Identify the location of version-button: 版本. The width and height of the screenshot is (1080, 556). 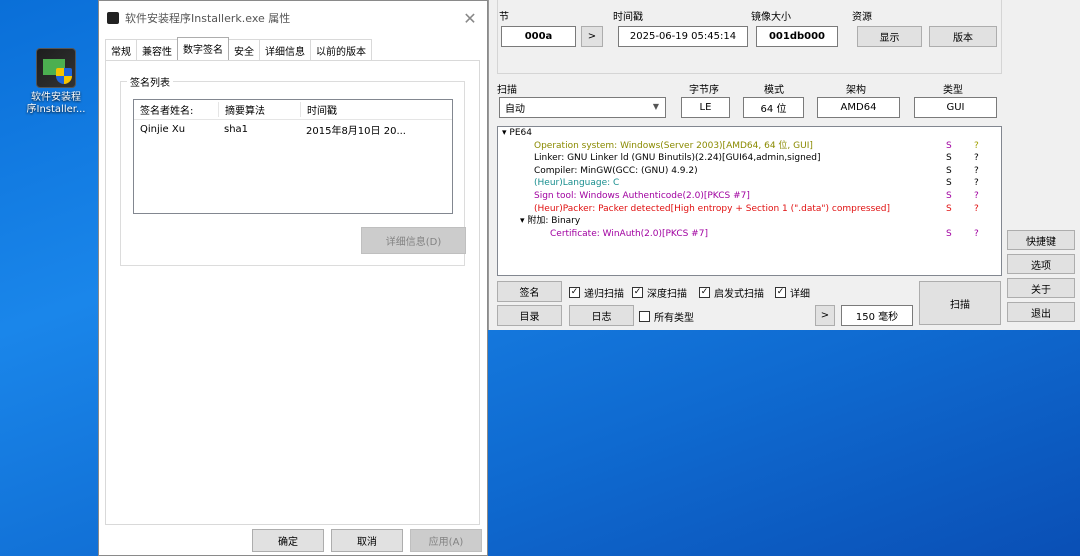
(963, 36).